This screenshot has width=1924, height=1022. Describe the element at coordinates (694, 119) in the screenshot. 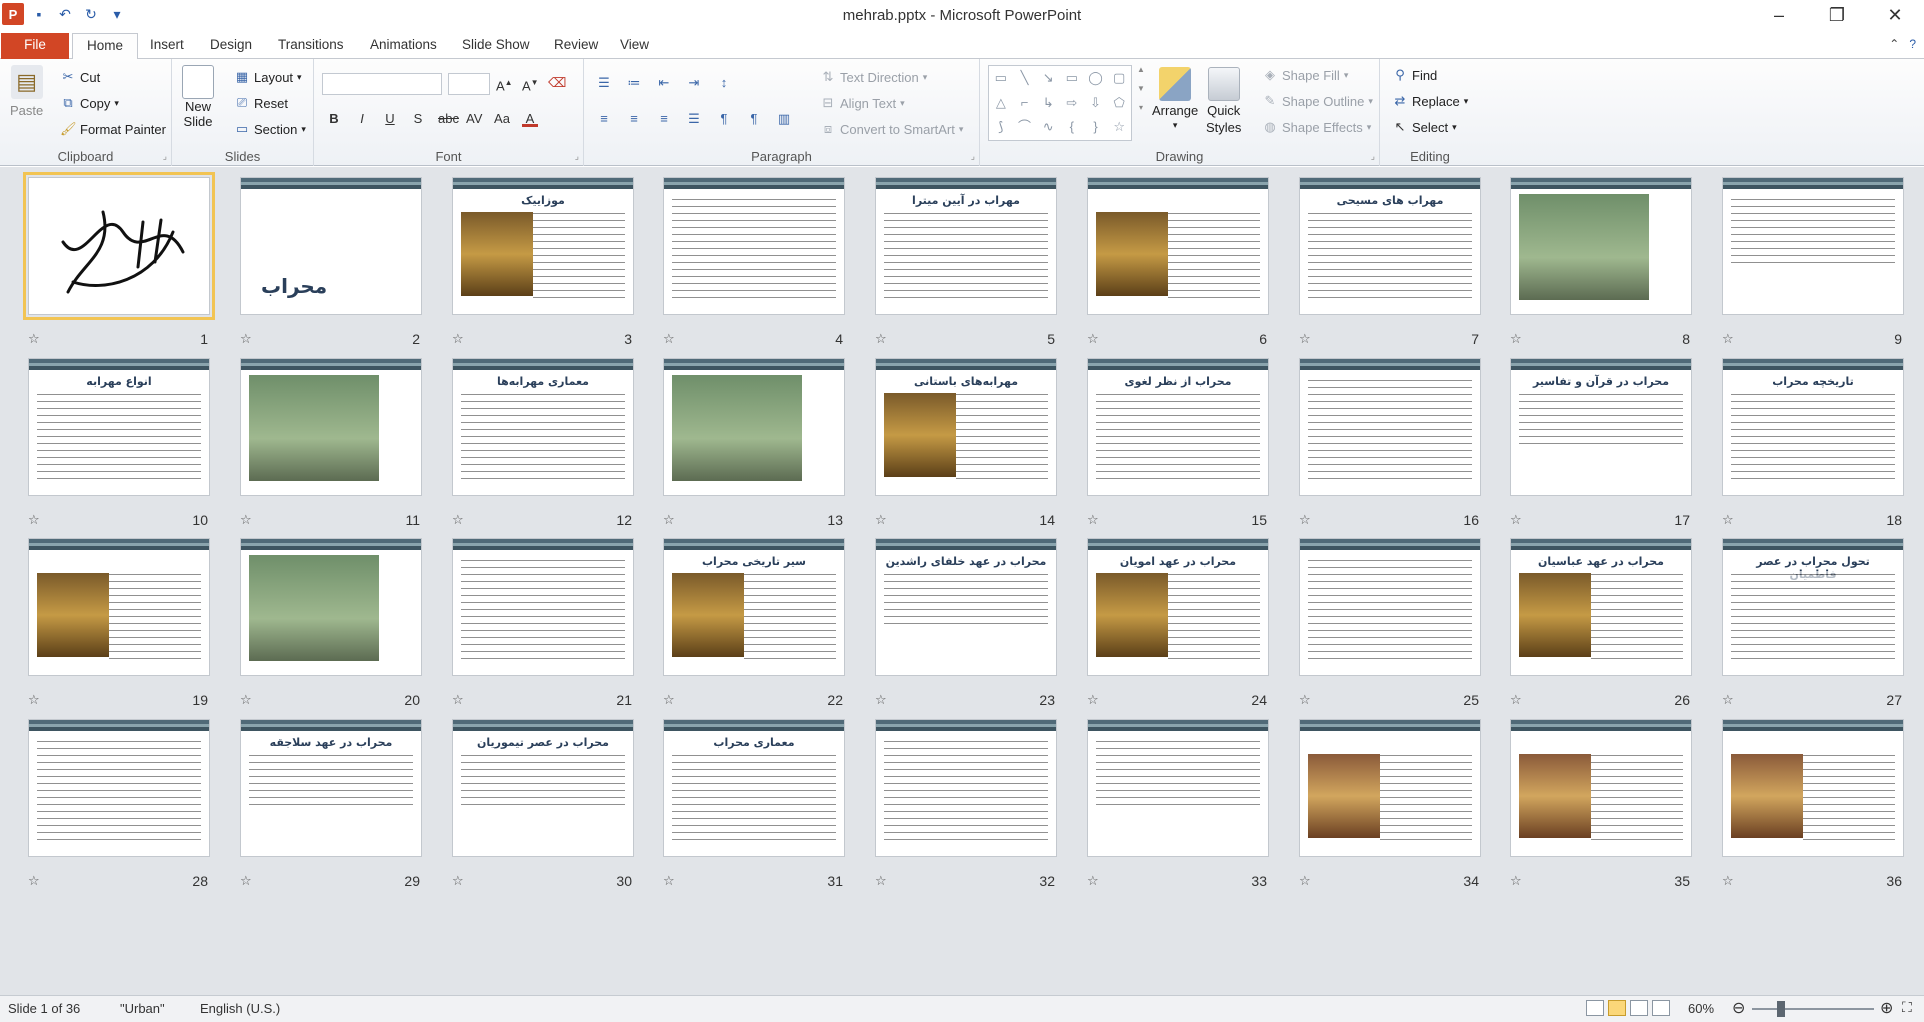

I see `justify-icon: ☰` at that location.